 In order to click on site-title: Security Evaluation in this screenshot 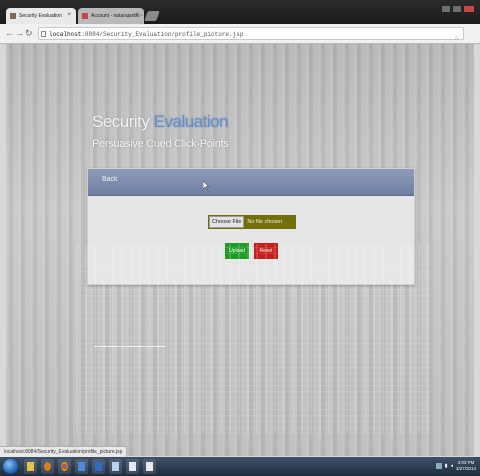, I will do `click(160, 122)`.